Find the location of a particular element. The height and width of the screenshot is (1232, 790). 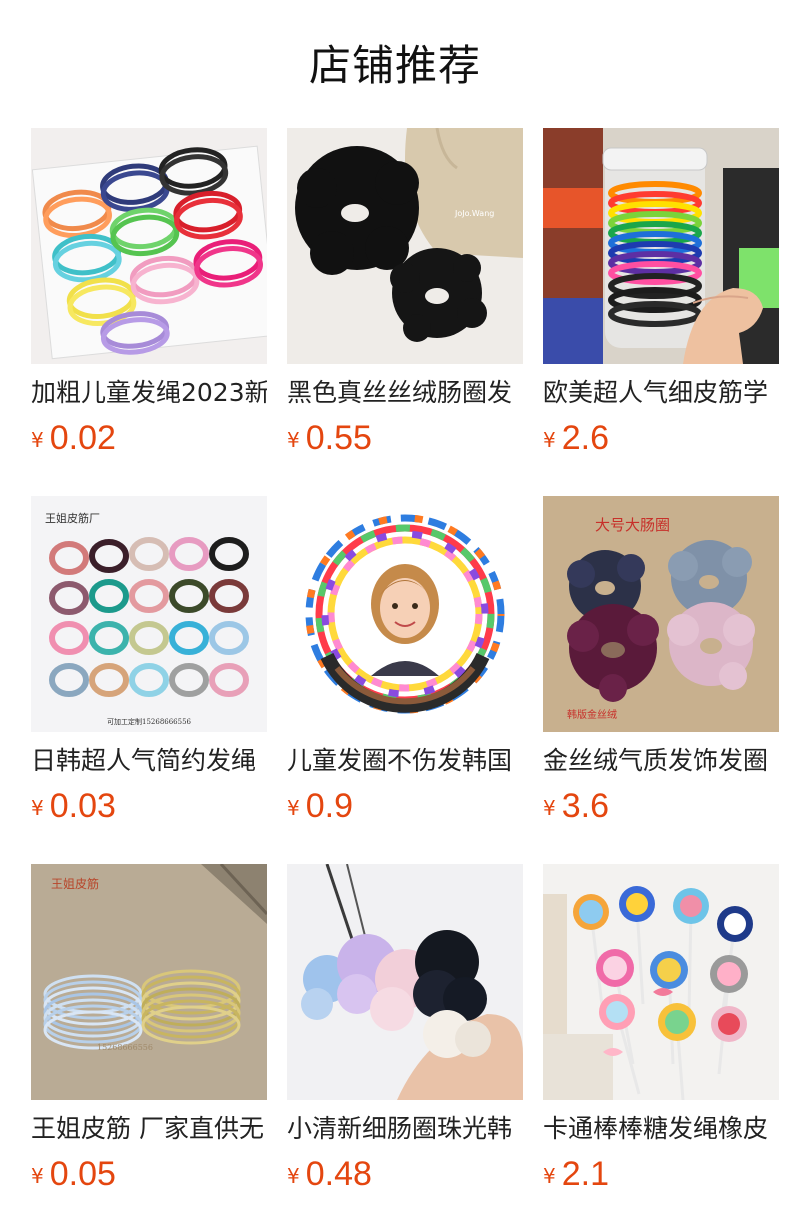

product-card: 大号大肠圈 韩版金丝绒 金丝绒气质发饰发圈 ¥ 3.6 is located at coordinates (661, 660).